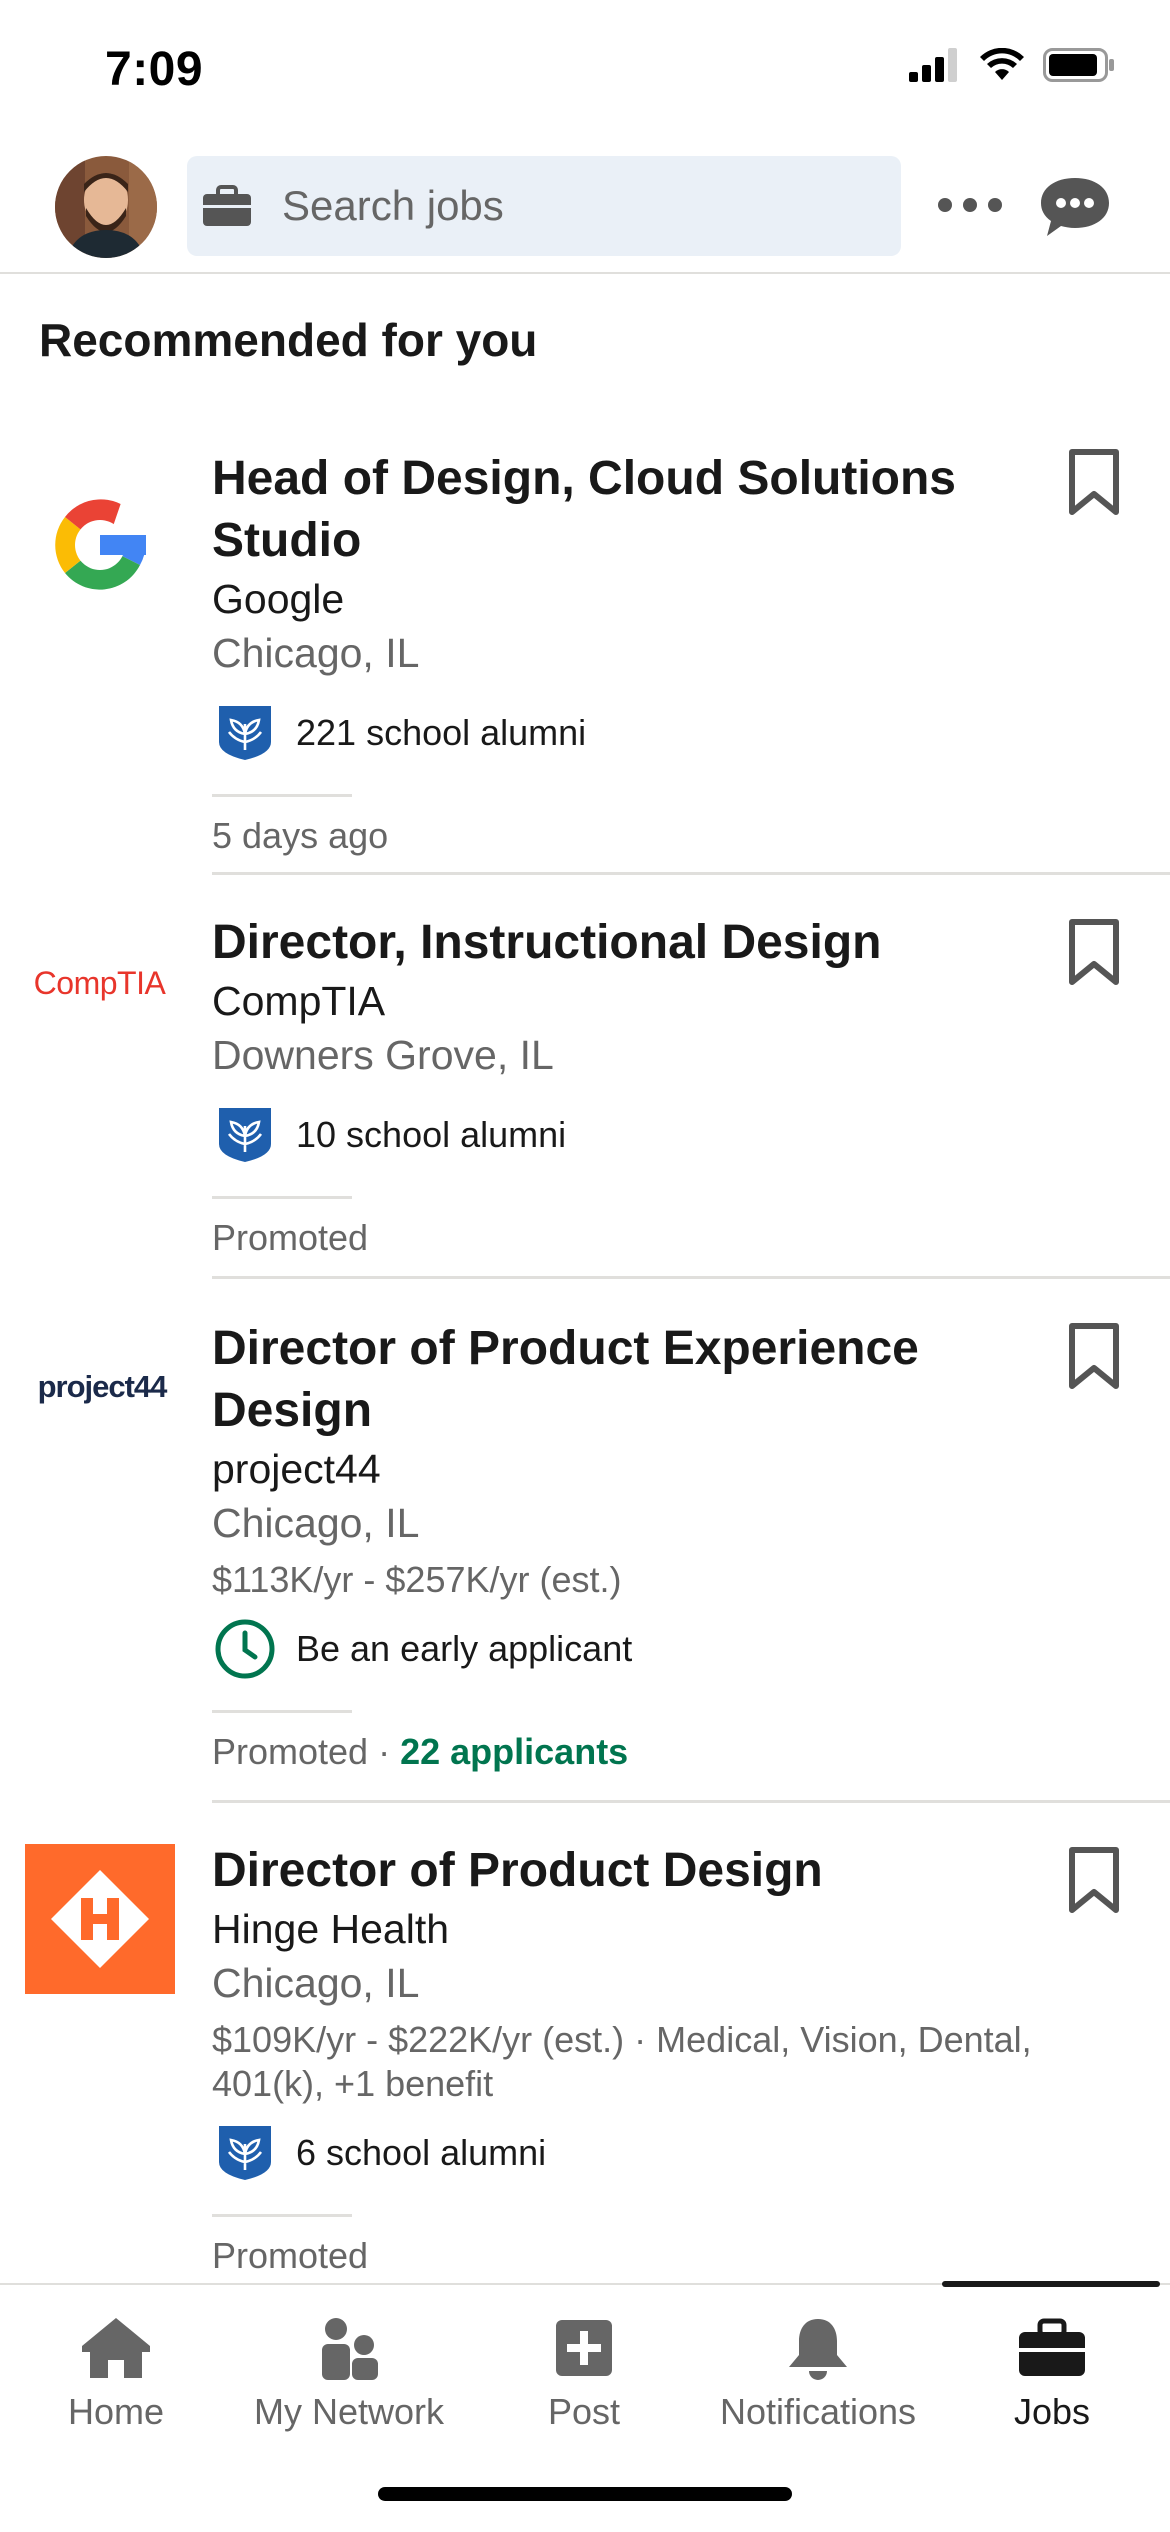 The image size is (1170, 2532). I want to click on more-horizontal-icon, so click(970, 205).